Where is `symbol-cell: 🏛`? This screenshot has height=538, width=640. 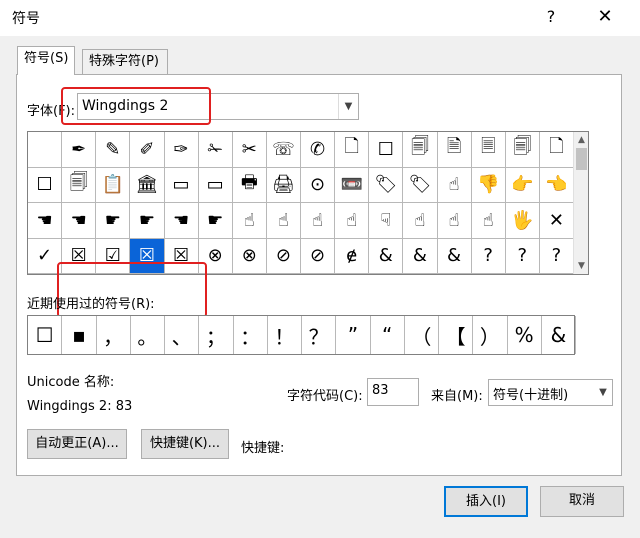 symbol-cell: 🏛 is located at coordinates (147, 185).